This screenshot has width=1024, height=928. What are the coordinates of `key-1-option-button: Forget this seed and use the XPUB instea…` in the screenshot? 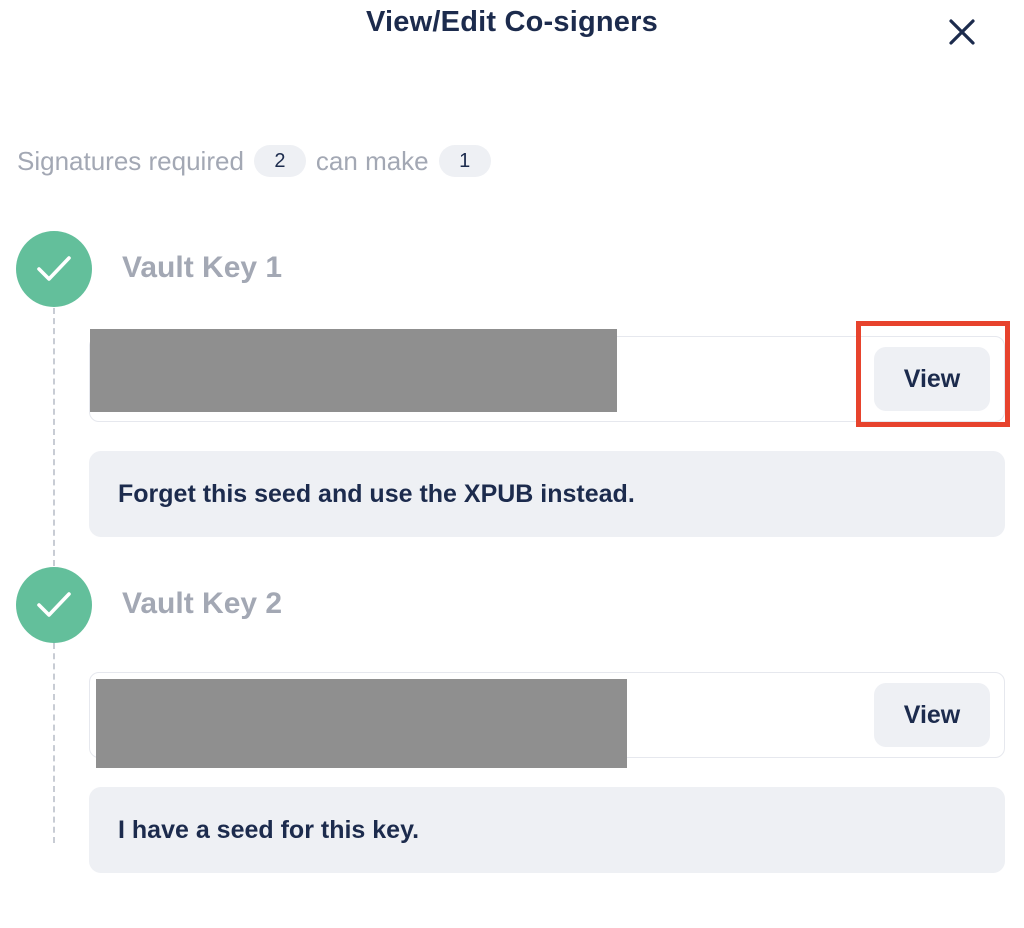 It's located at (547, 494).